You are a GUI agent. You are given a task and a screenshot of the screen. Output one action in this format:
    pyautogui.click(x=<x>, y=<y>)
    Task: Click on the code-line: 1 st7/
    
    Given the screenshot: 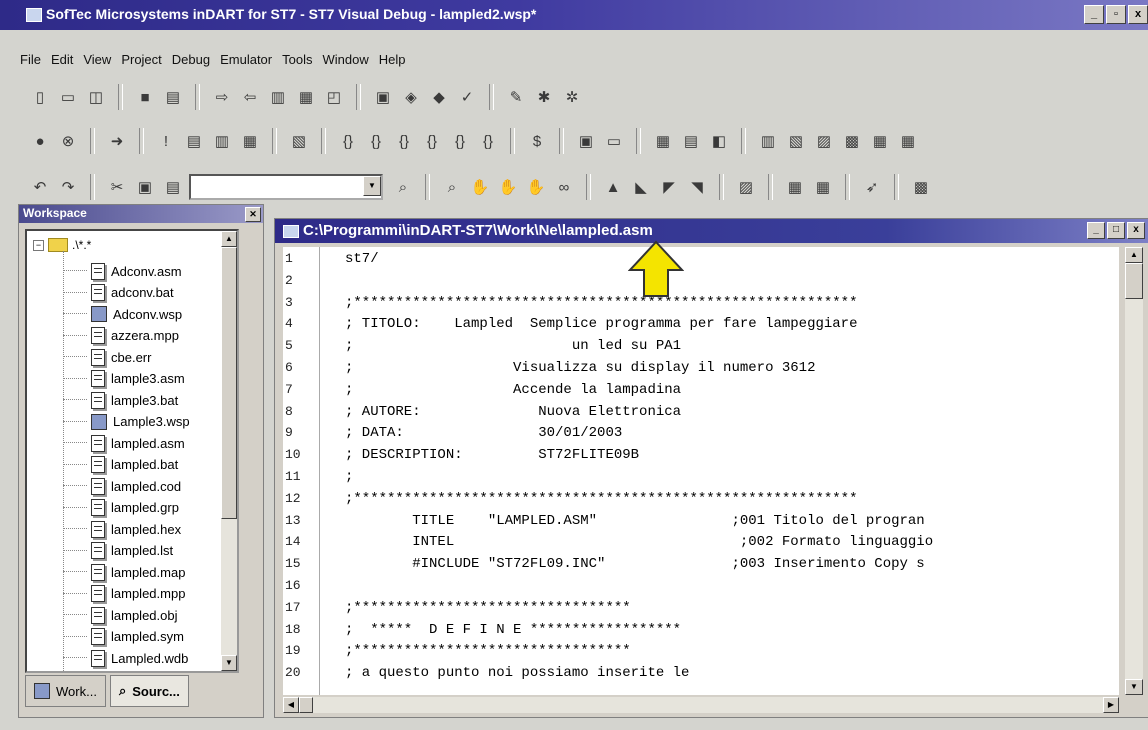 What is the action you would take?
    pyautogui.click(x=701, y=260)
    